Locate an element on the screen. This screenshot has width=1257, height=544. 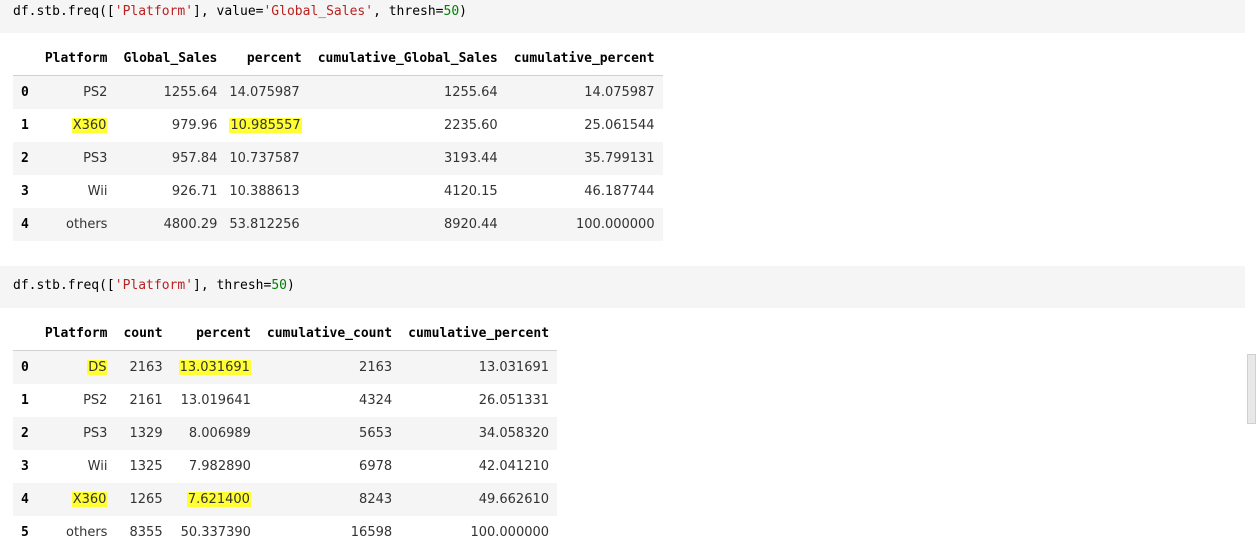
cell-cumulative-count: 4324 is located at coordinates (376, 400).